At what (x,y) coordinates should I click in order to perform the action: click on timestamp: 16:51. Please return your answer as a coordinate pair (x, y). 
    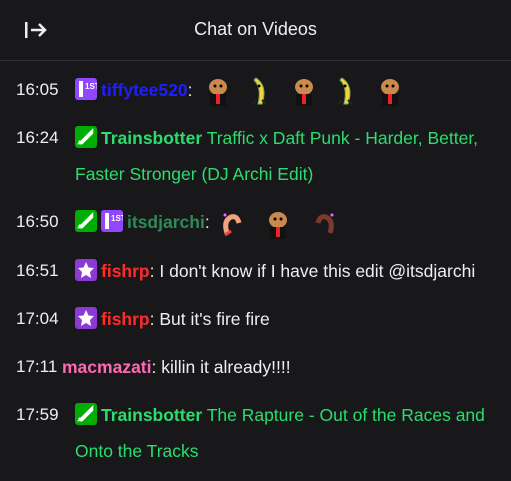
    Looking at the image, I should click on (37, 270).